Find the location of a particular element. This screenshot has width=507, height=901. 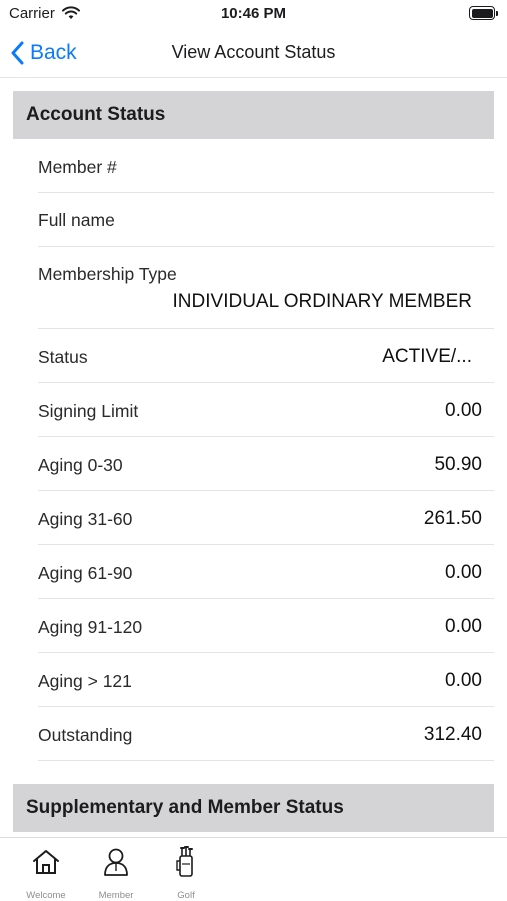

row-label: Signing Limit is located at coordinates (88, 411).